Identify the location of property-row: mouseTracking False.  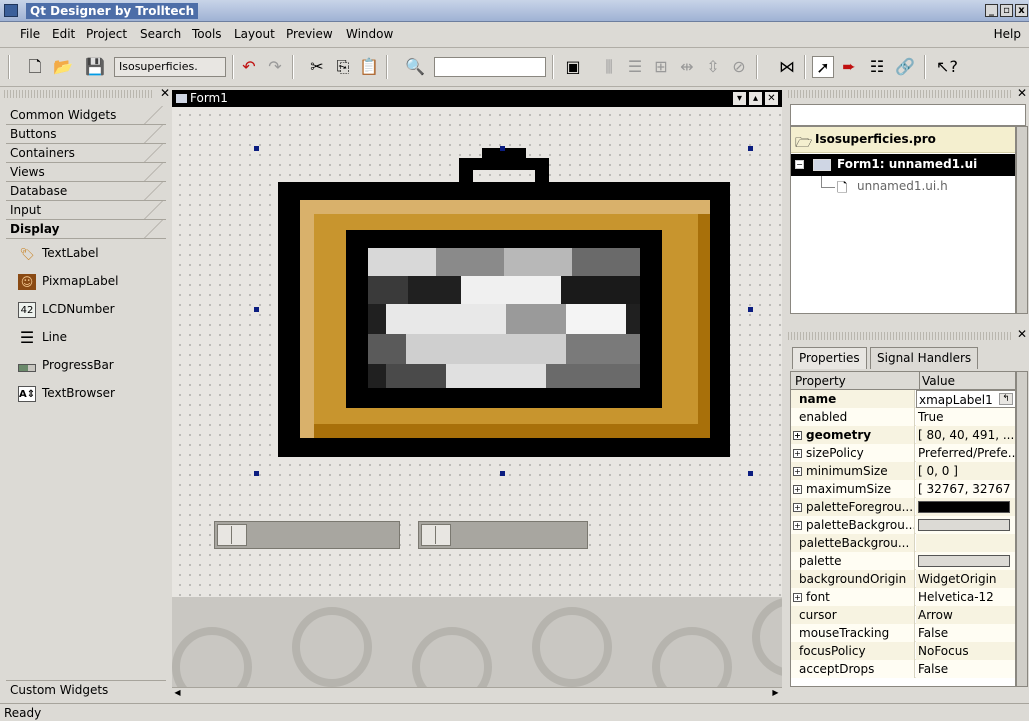
(903, 633).